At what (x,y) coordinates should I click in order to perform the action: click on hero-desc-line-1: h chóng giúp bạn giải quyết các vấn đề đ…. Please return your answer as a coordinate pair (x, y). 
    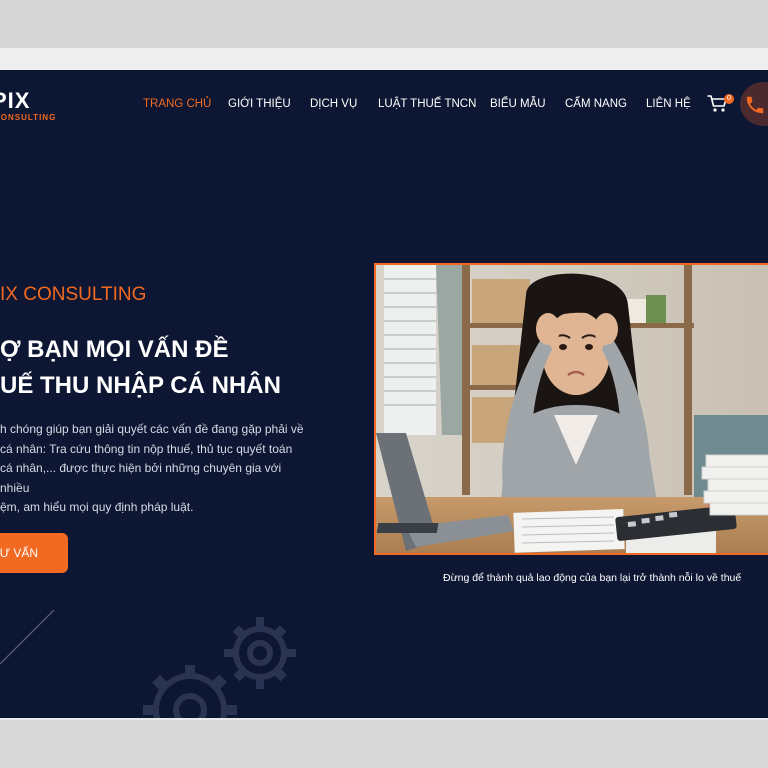
    Looking at the image, I should click on (152, 429).